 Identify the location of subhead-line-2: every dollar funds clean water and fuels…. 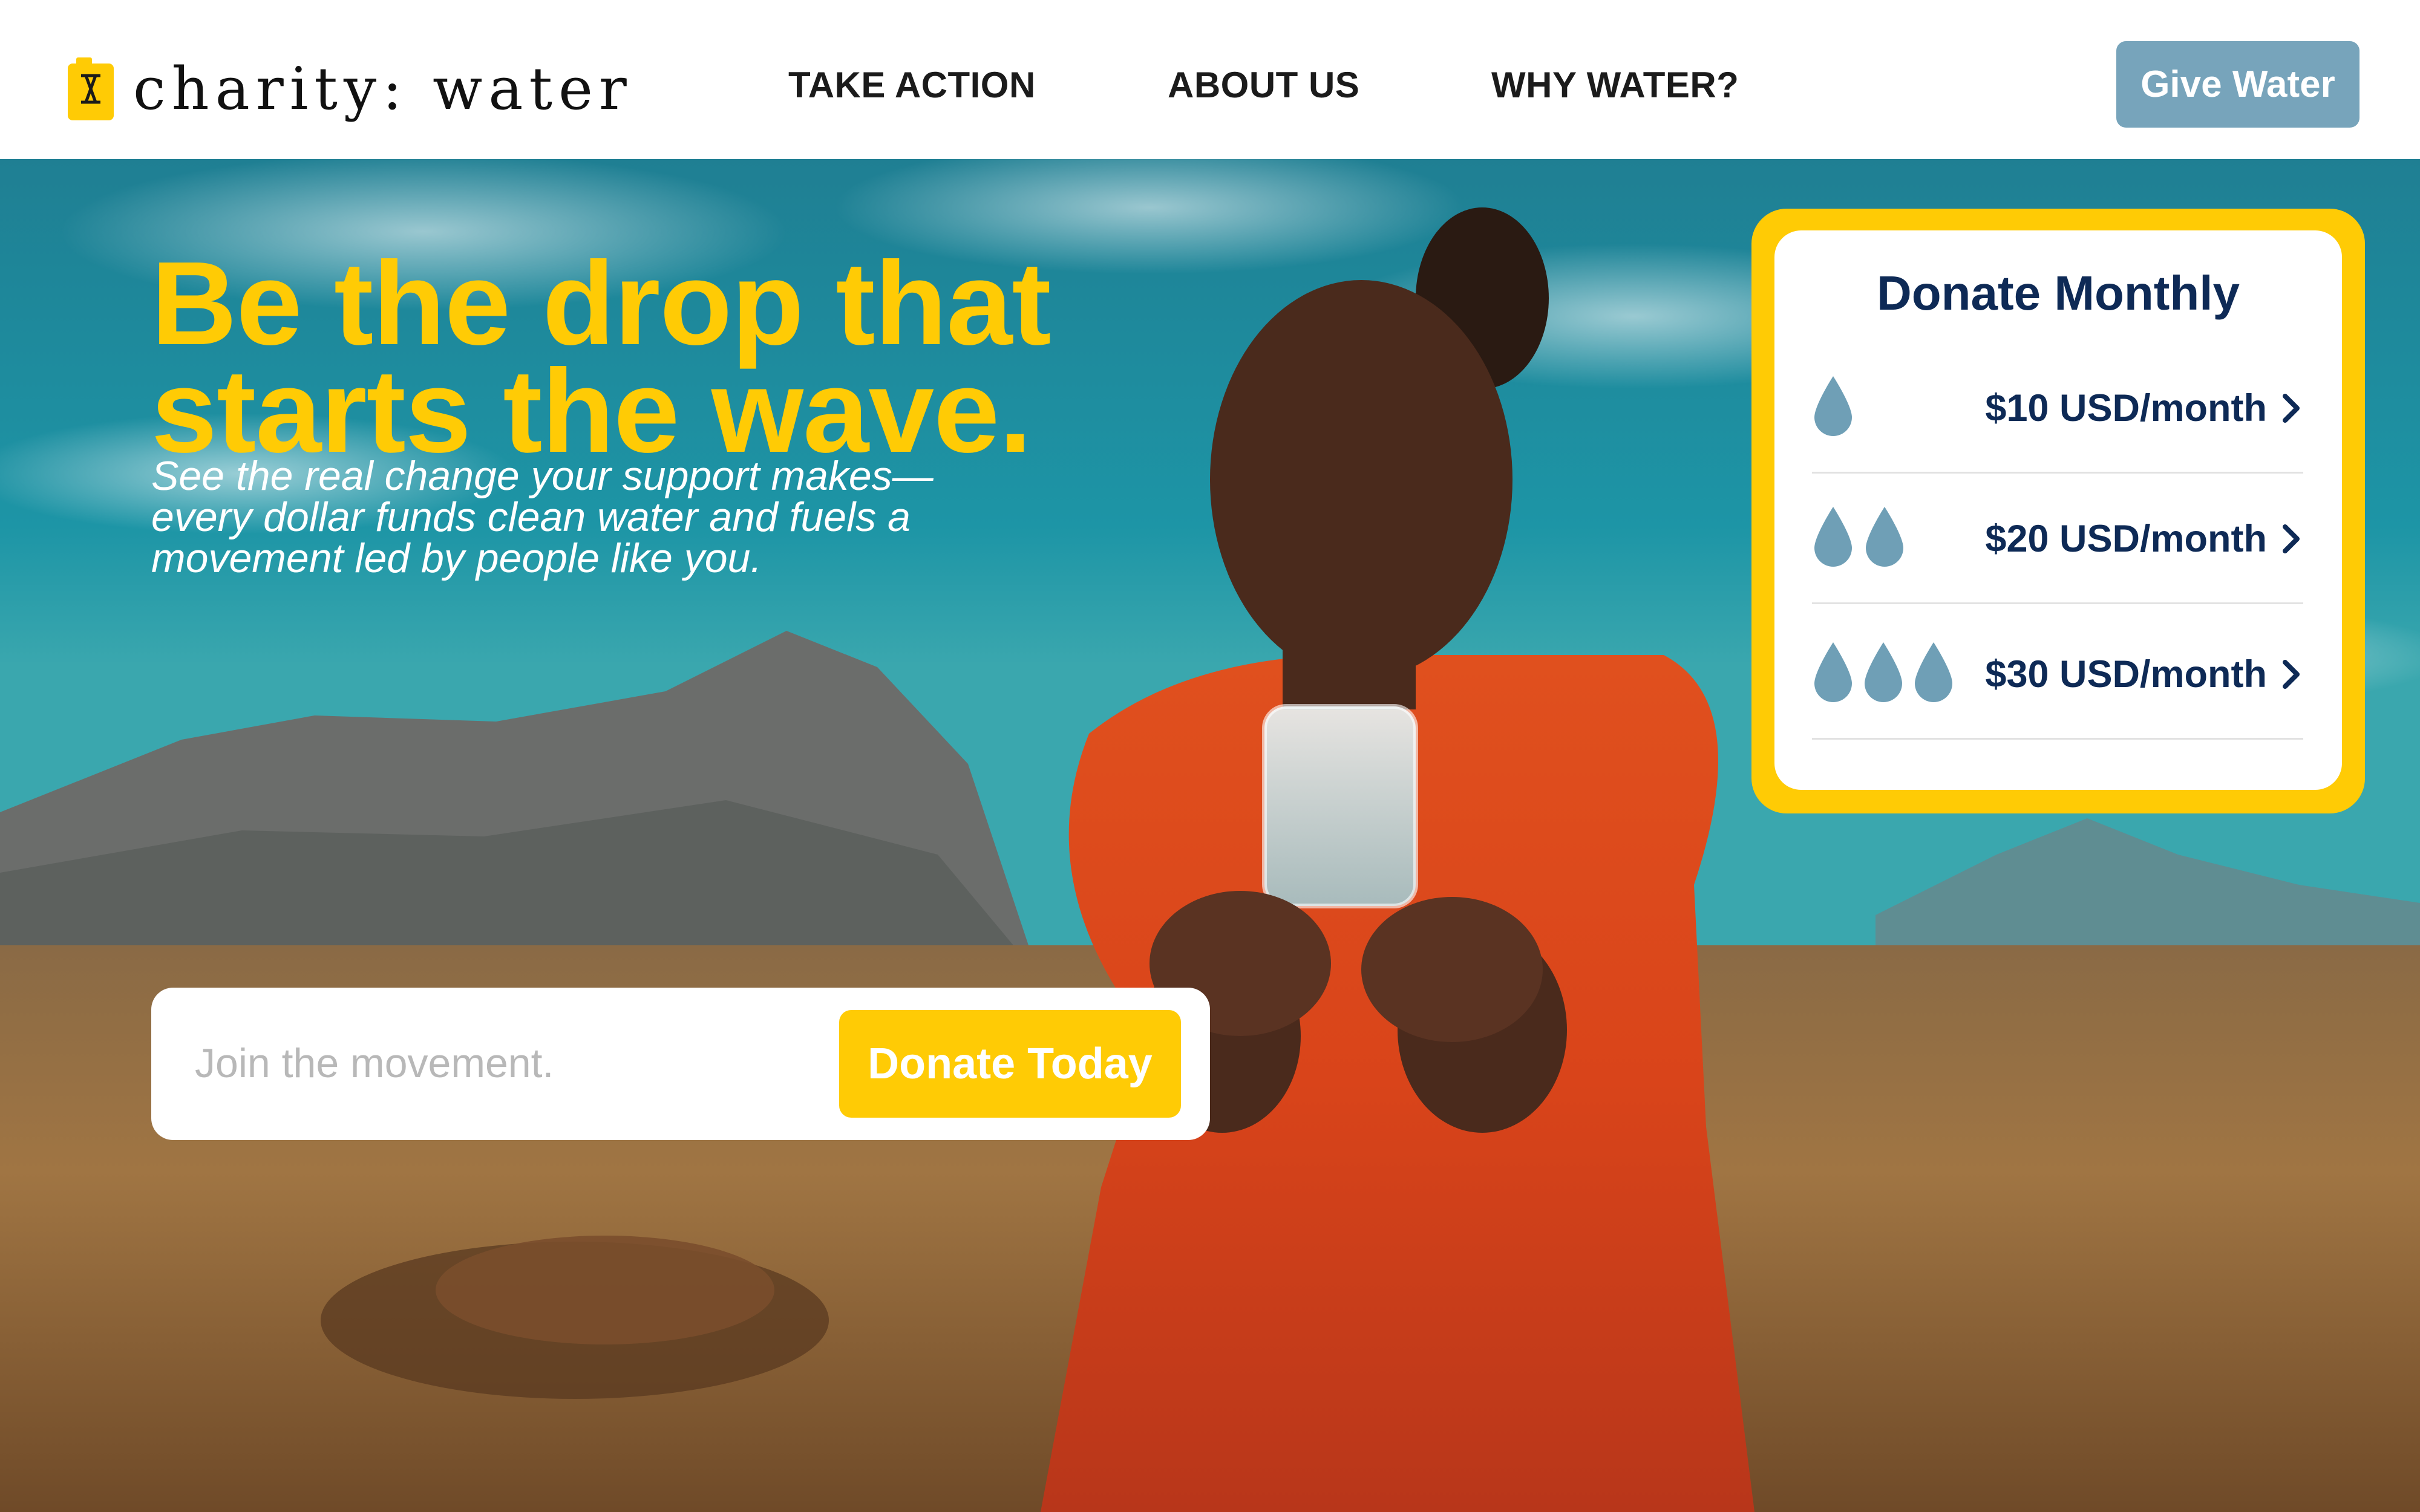
(531, 517).